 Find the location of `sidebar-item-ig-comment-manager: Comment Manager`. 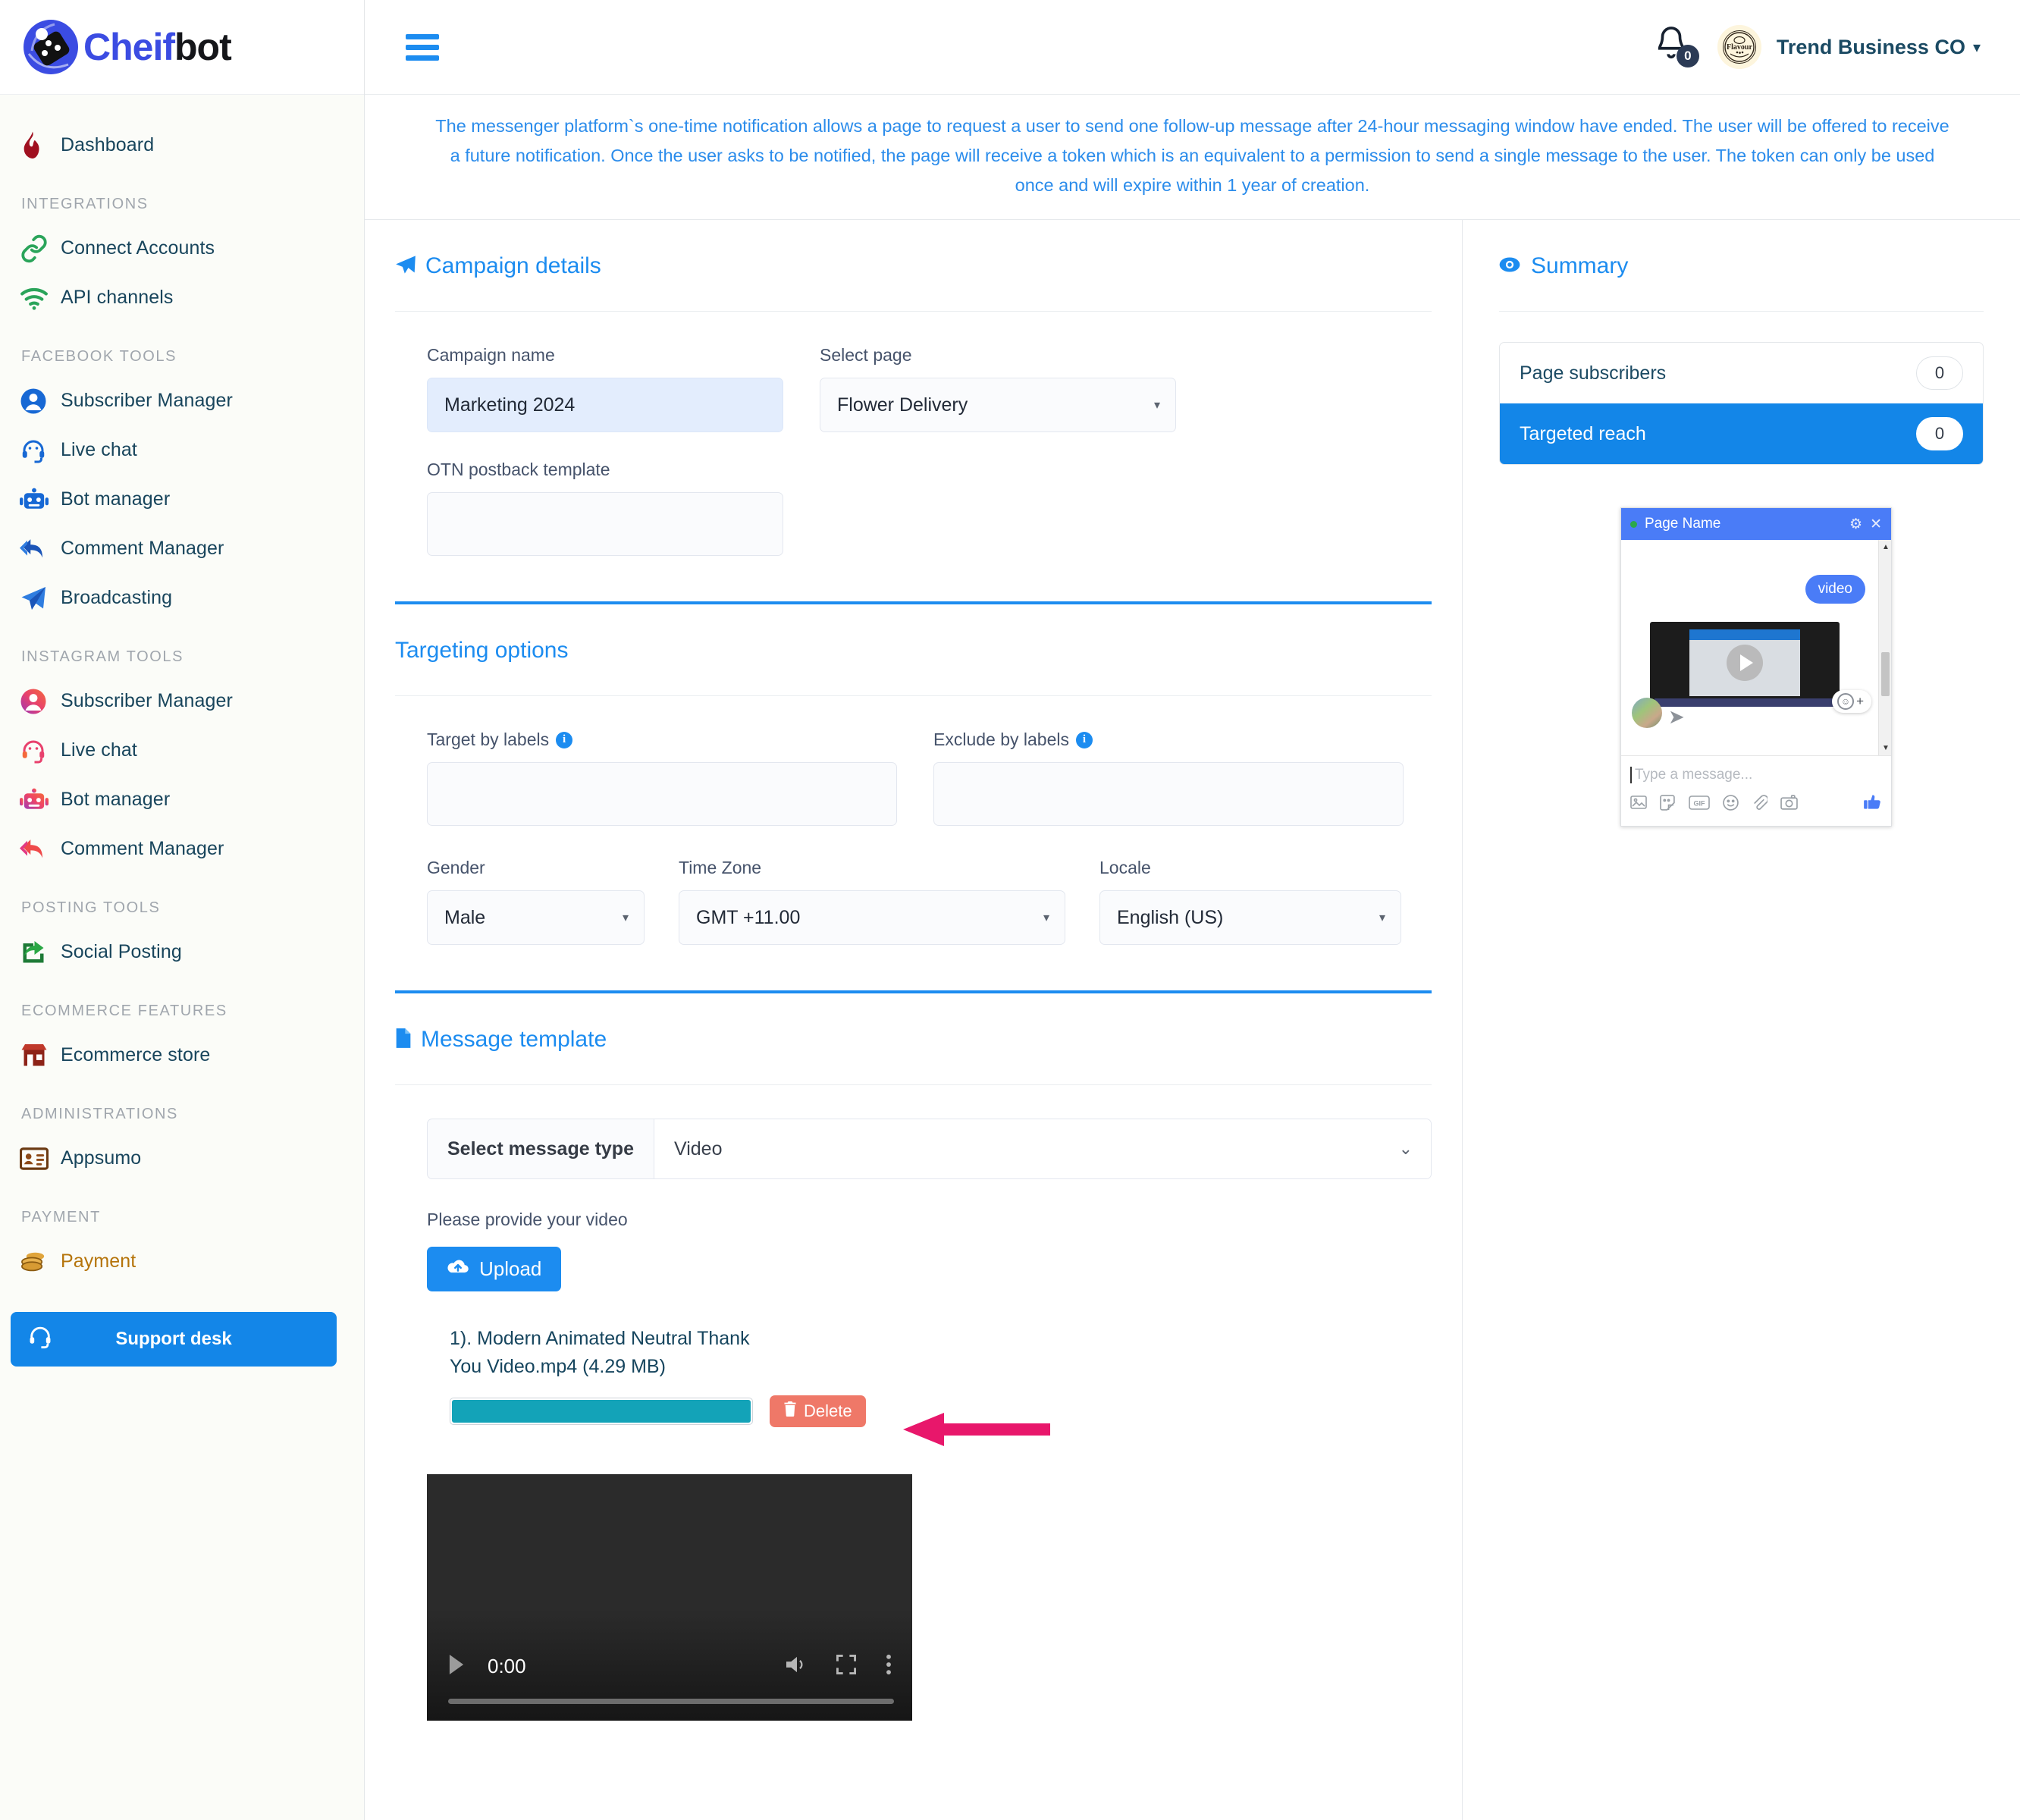

sidebar-item-ig-comment-manager: Comment Manager is located at coordinates (182, 849).